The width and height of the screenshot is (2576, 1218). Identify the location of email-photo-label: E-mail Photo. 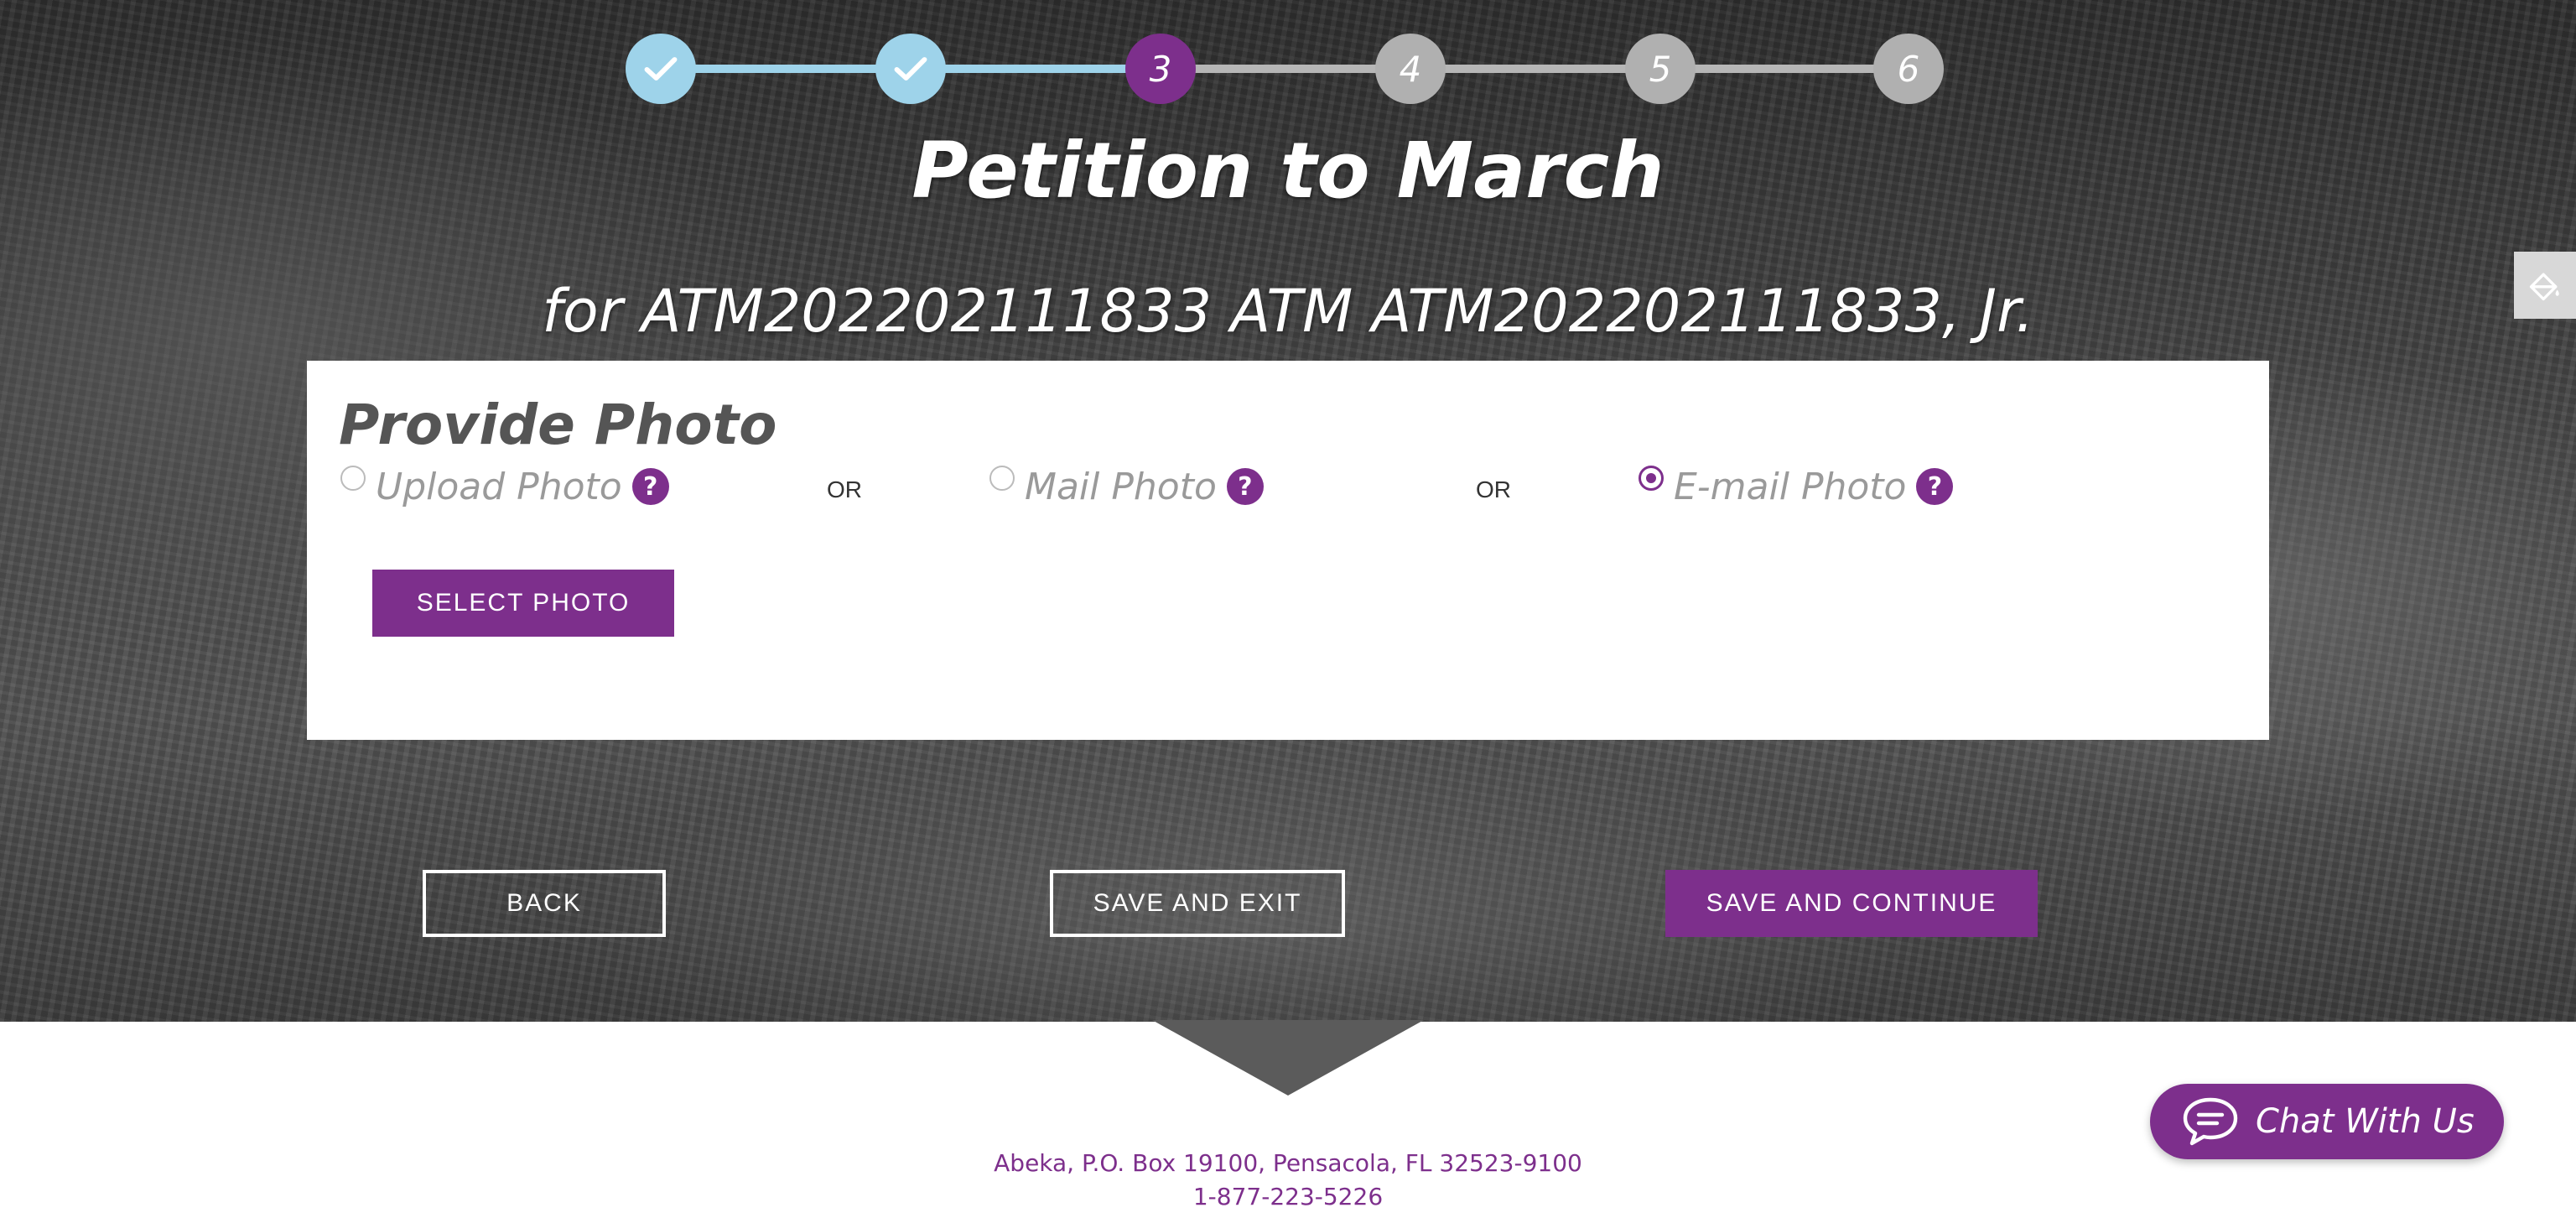
(1790, 487).